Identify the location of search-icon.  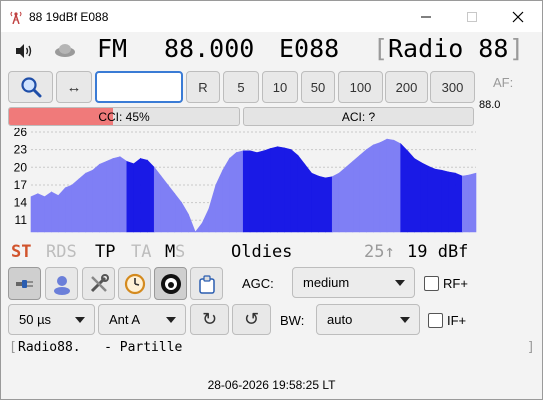
(30, 87).